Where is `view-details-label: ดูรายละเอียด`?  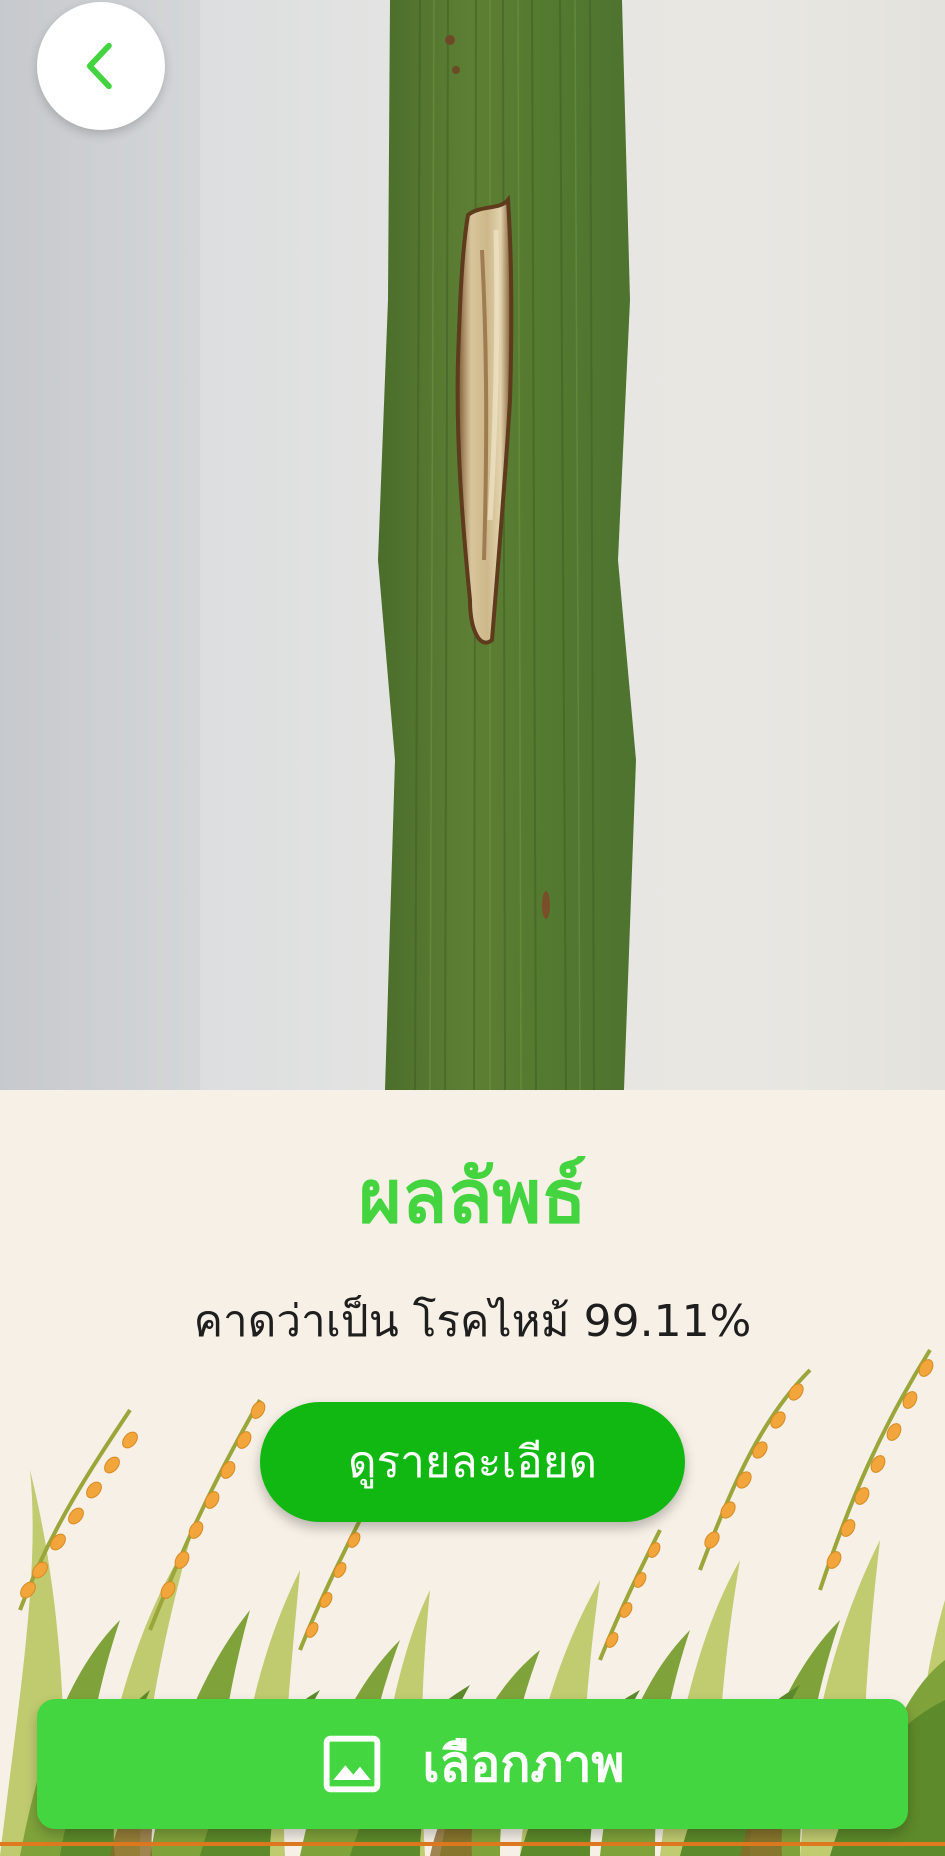
view-details-label: ดูรายละเอียด is located at coordinates (472, 1462).